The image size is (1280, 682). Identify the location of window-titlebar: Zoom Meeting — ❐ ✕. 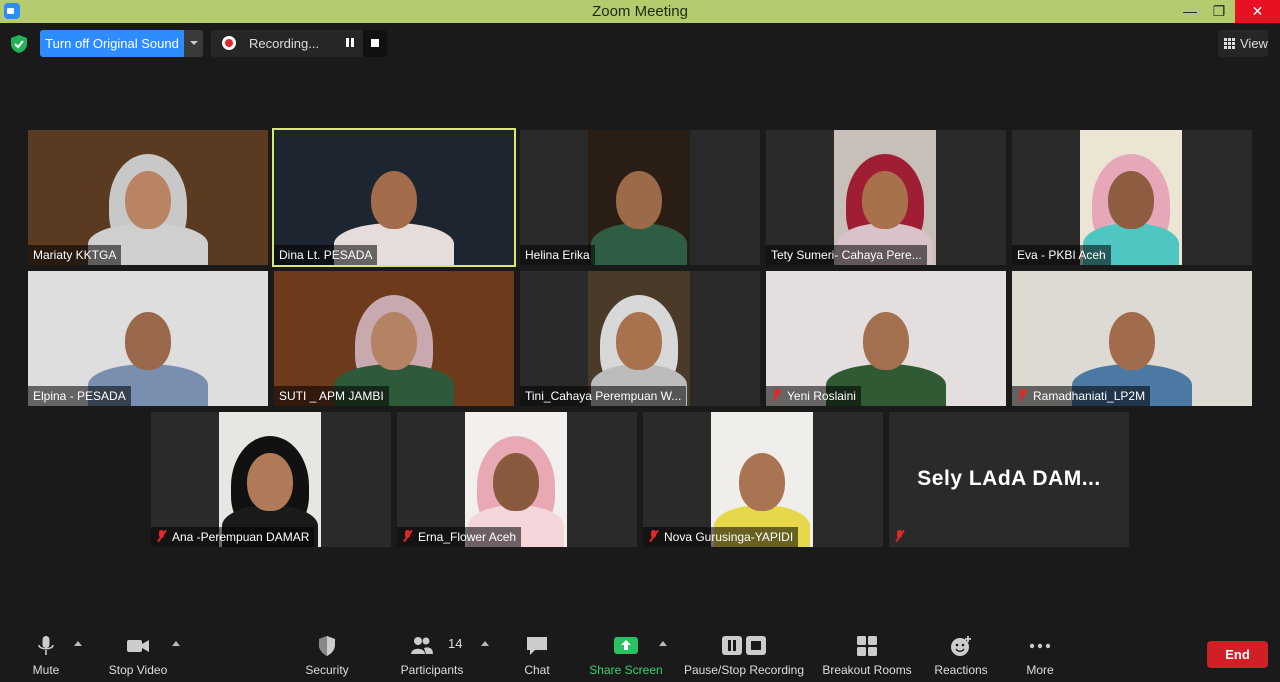
(640, 11).